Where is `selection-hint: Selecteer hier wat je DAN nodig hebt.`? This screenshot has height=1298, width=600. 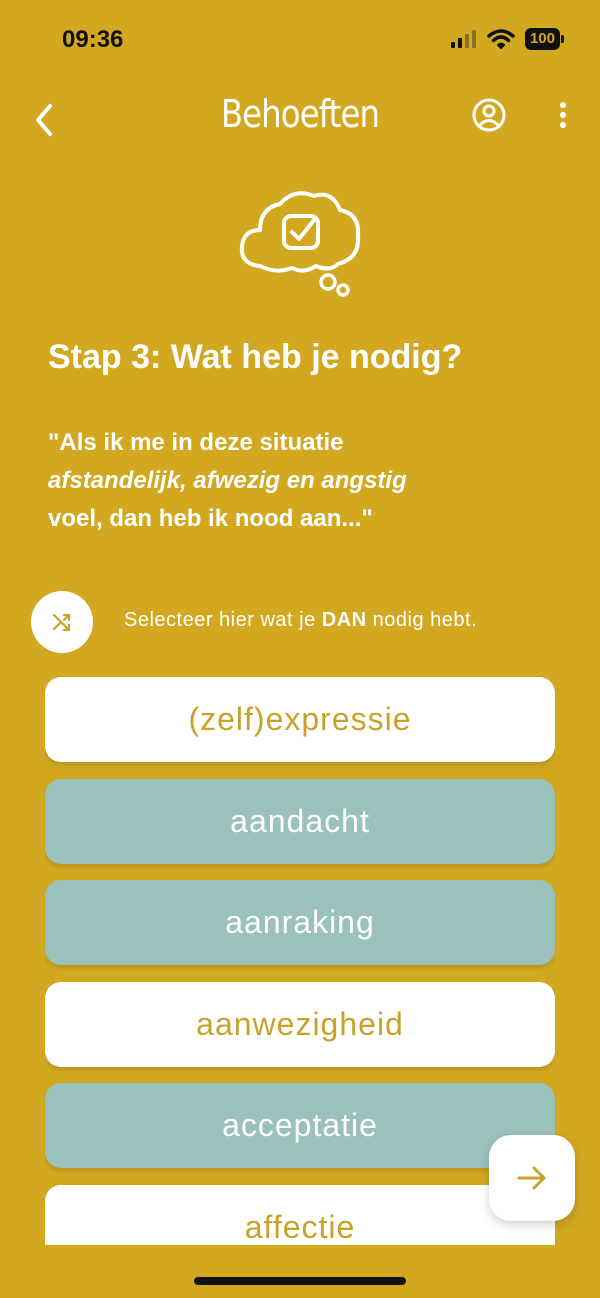
selection-hint: Selecteer hier wat je DAN nodig hebt. is located at coordinates (300, 620).